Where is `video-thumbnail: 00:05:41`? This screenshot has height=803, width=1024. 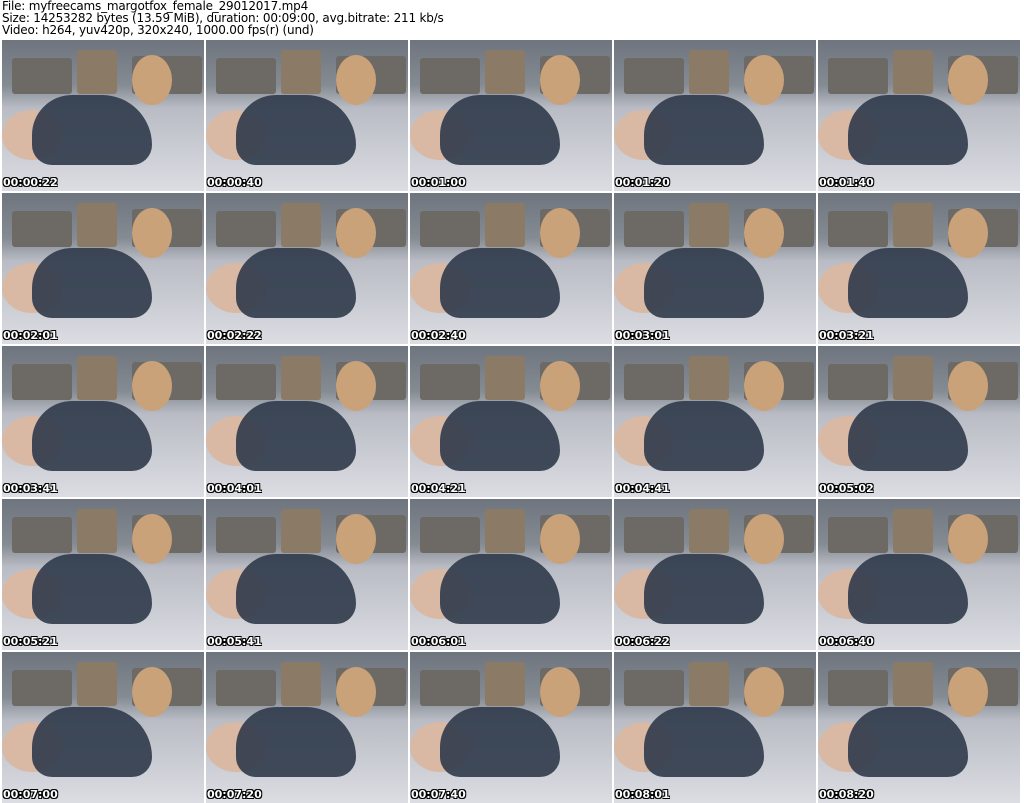
video-thumbnail: 00:05:41 is located at coordinates (307, 574).